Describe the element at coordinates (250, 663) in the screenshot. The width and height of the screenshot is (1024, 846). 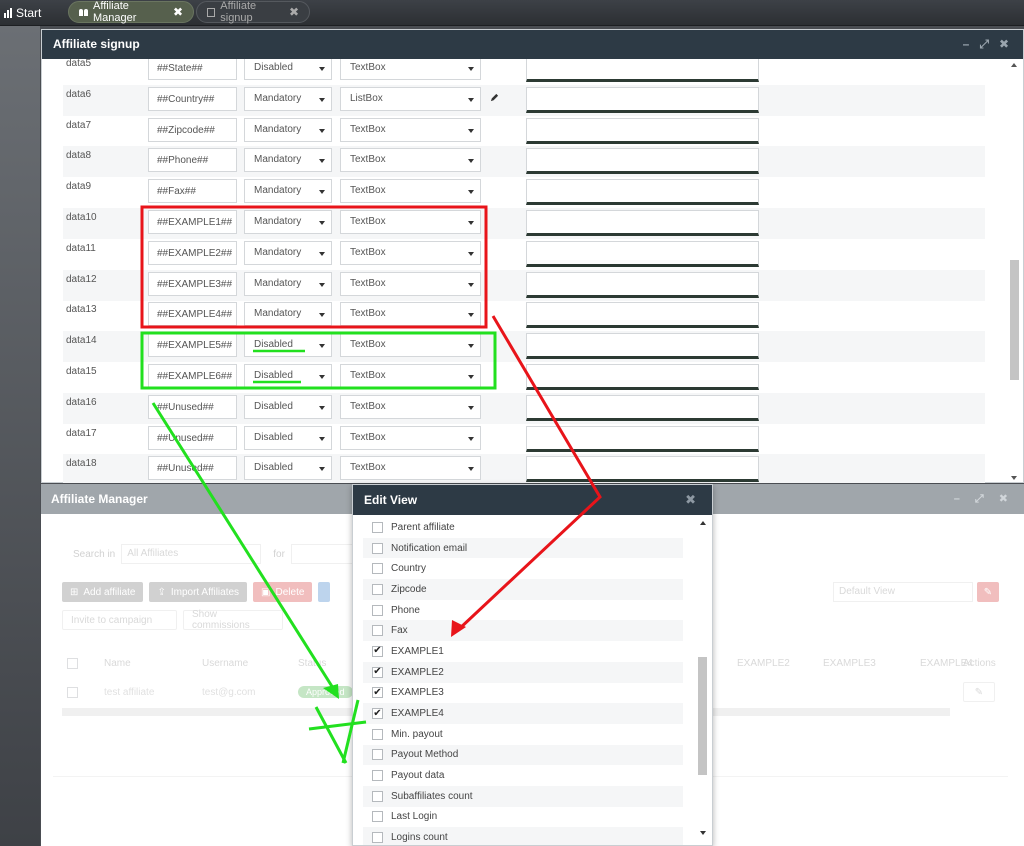
I see `column-header-username: Username` at that location.